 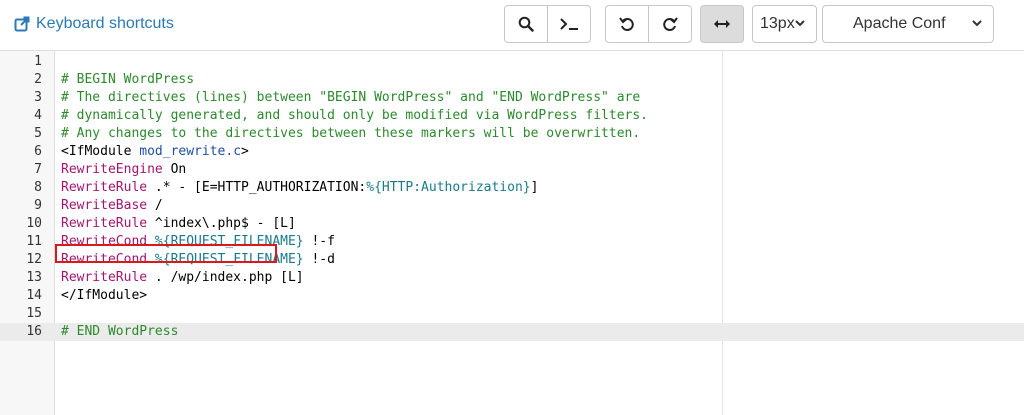 I want to click on line-code: RewriteRule . /wp/index.php [L], so click(x=182, y=278).